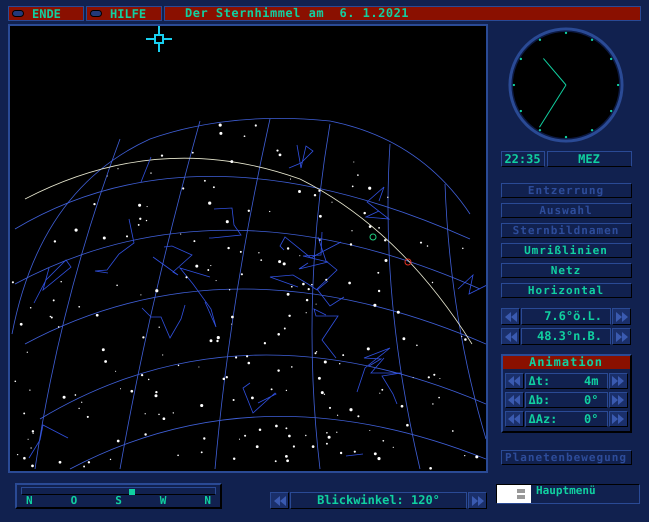 The image size is (649, 522). Describe the element at coordinates (589, 159) in the screenshot. I see `timezone-display: MEZ` at that location.